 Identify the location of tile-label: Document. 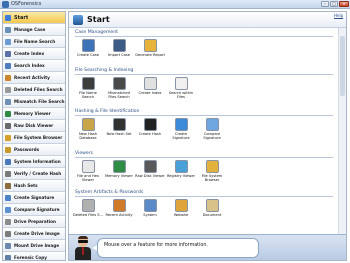
(212, 215).